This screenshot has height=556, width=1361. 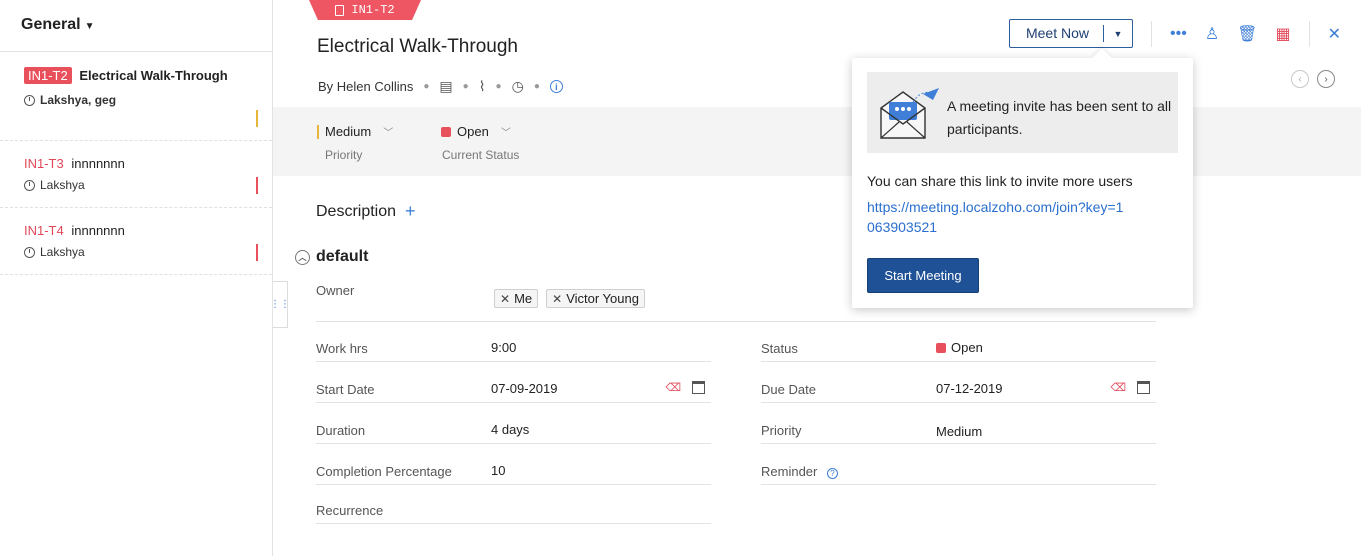 I want to click on timer-icon: ◷, so click(x=518, y=86).